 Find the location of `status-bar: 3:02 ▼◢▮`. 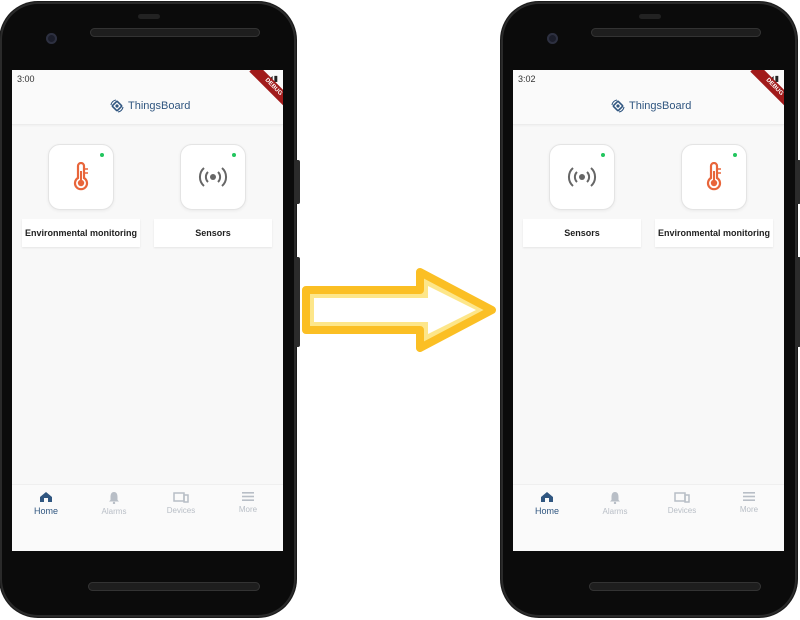

status-bar: 3:02 ▼◢▮ is located at coordinates (648, 79).